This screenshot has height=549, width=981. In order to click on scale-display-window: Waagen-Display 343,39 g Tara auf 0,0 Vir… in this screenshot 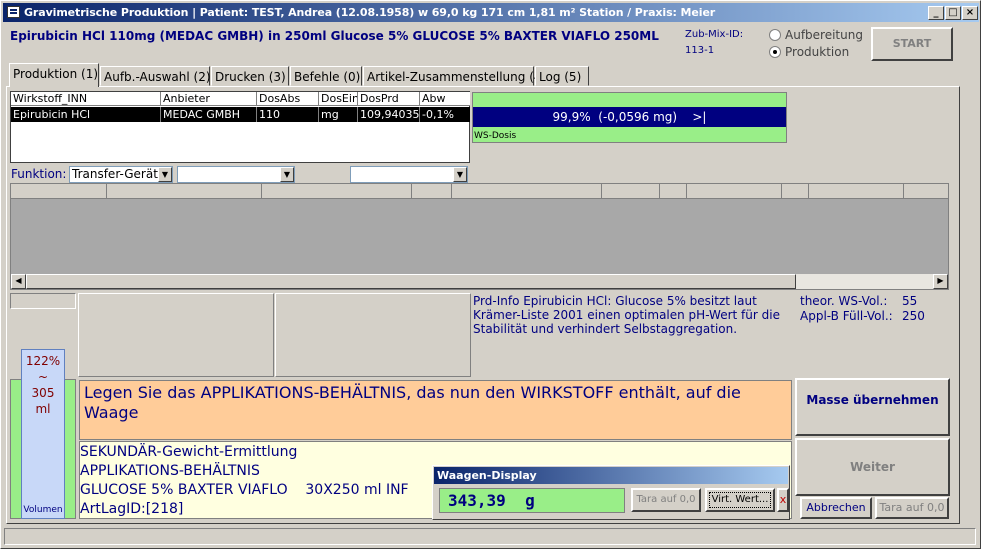, I will do `click(611, 492)`.